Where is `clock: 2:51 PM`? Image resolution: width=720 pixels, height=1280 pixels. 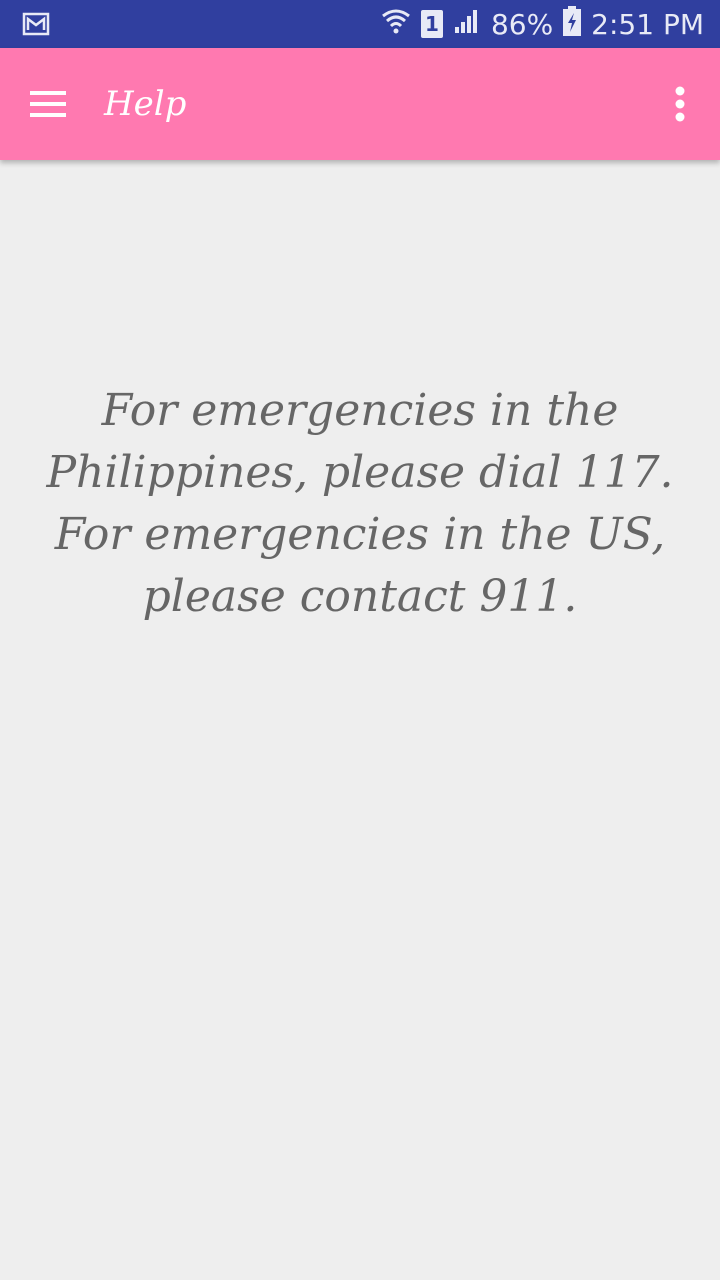
clock: 2:51 PM is located at coordinates (647, 24).